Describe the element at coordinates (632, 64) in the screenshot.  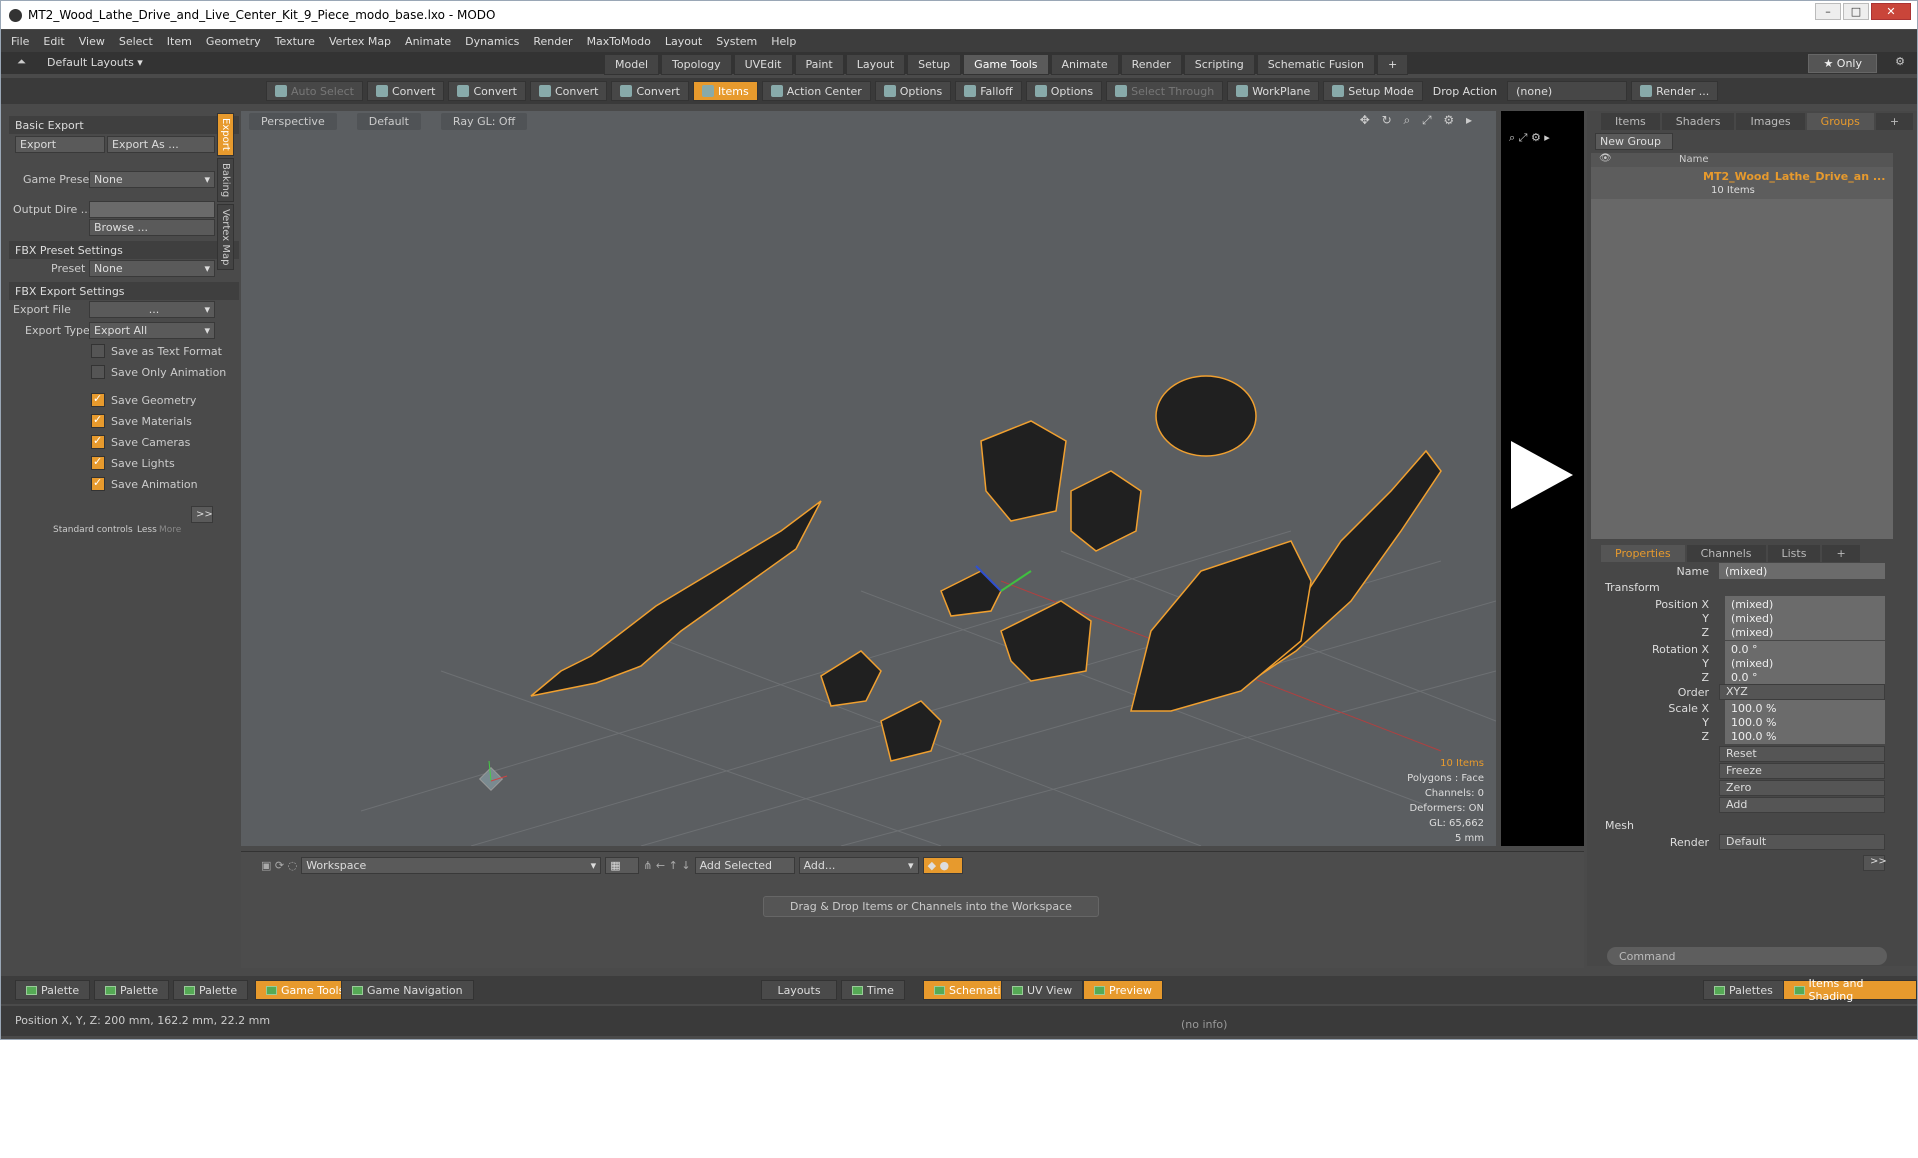
I see `tab-model: Model` at that location.